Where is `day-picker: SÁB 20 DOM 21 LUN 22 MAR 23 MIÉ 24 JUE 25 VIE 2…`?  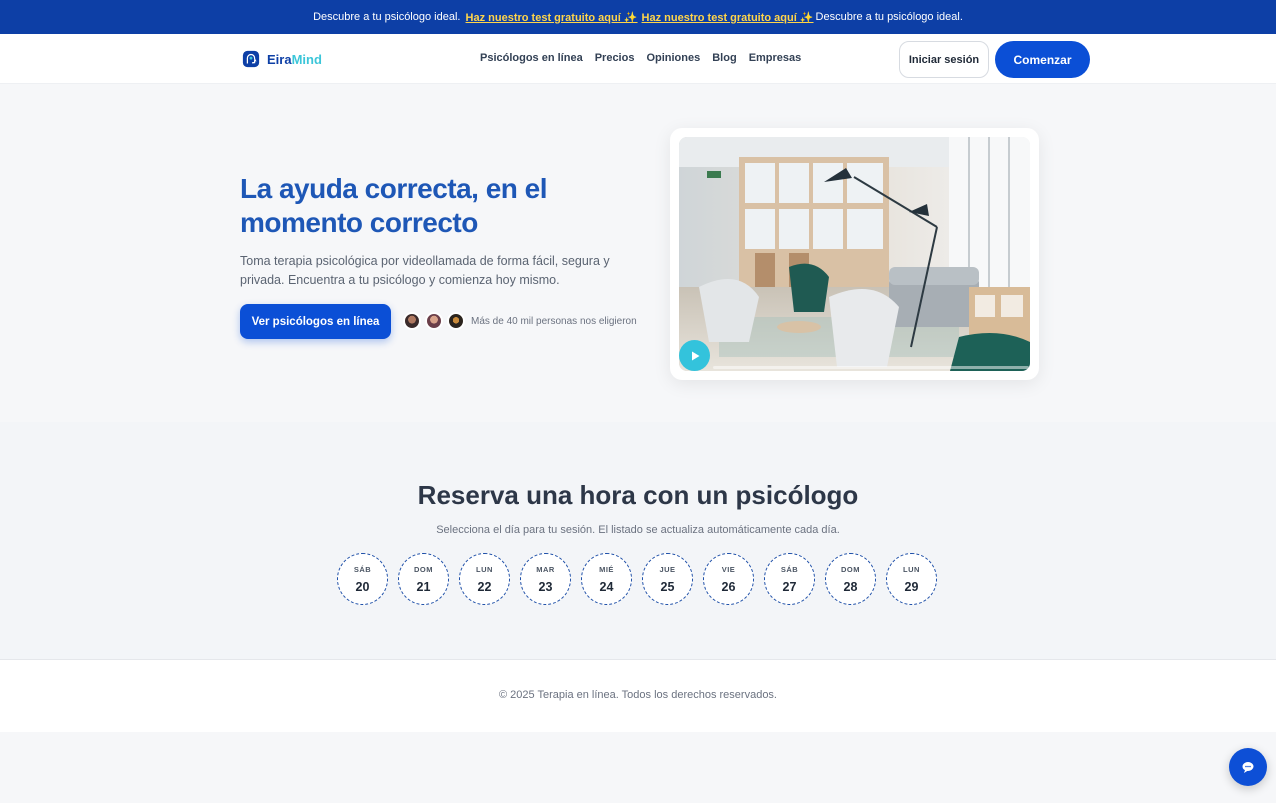
day-picker: SÁB 20 DOM 21 LUN 22 MAR 23 MIÉ 24 JUE 25 VIE 2… is located at coordinates (637, 579).